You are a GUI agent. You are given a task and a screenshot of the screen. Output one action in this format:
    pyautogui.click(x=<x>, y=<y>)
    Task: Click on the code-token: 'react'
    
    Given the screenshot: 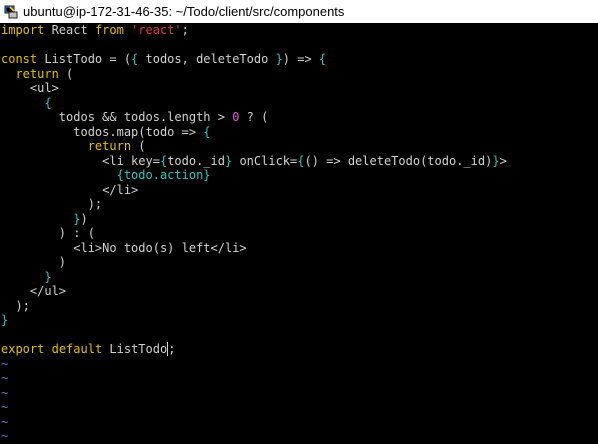 What is the action you would take?
    pyautogui.click(x=156, y=30)
    